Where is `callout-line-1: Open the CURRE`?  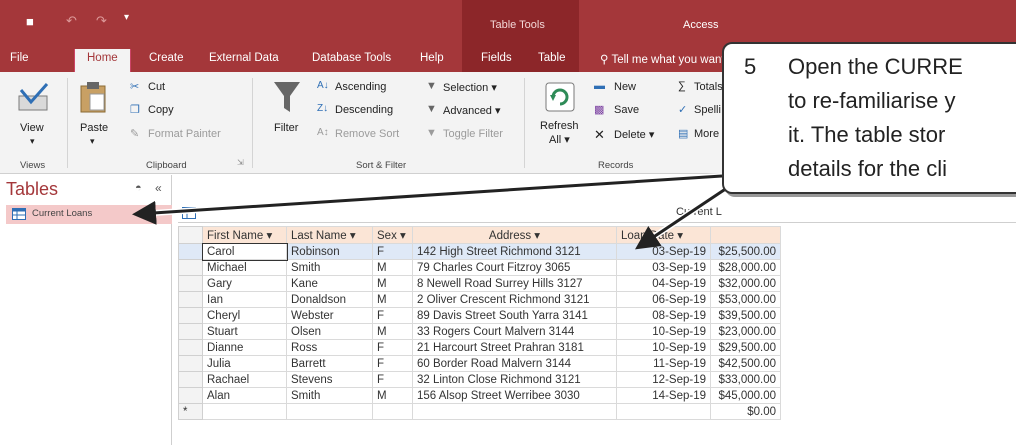 callout-line-1: Open the CURRE is located at coordinates (875, 66).